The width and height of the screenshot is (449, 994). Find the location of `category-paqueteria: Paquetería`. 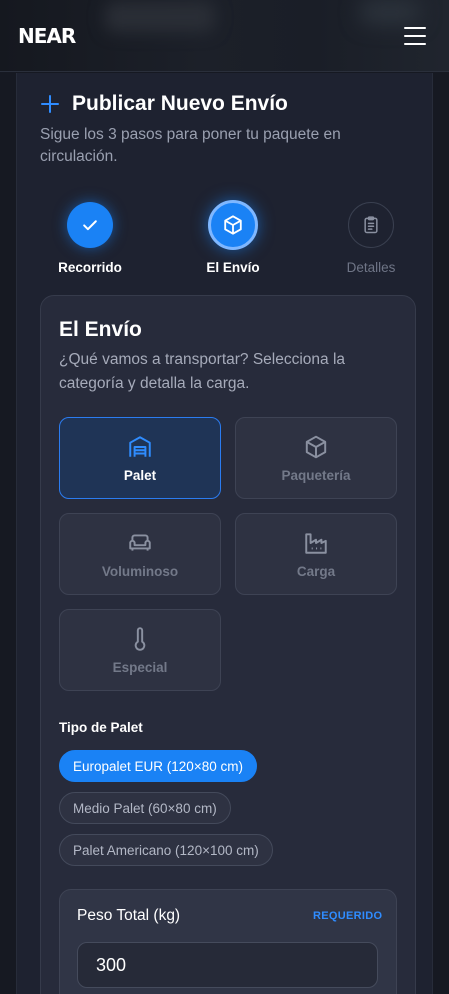

category-paqueteria: Paquetería is located at coordinates (316, 458).